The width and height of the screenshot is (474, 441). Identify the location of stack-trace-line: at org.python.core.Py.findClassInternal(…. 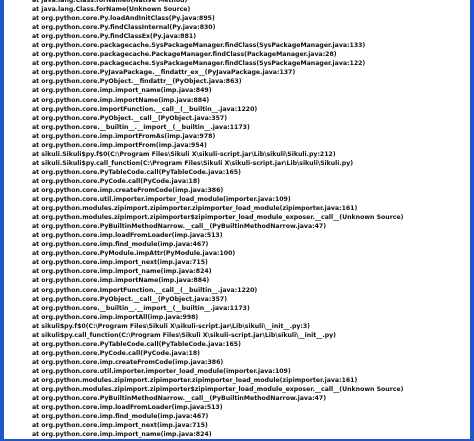
(238, 27).